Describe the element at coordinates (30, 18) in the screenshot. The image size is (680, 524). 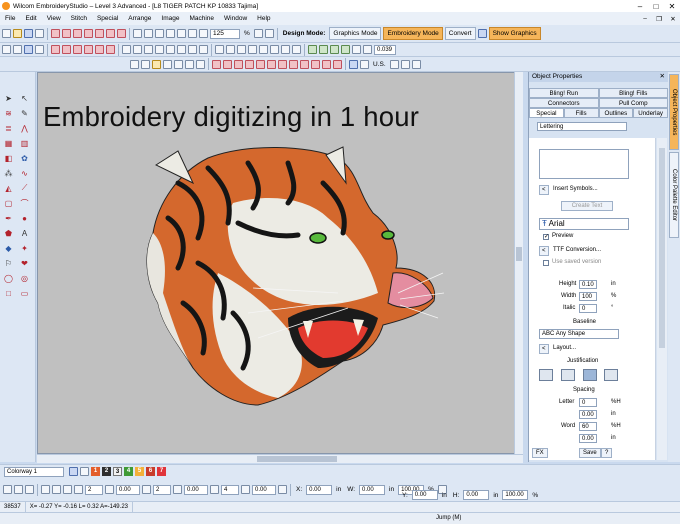
I see `menu-edit: Edit` at that location.